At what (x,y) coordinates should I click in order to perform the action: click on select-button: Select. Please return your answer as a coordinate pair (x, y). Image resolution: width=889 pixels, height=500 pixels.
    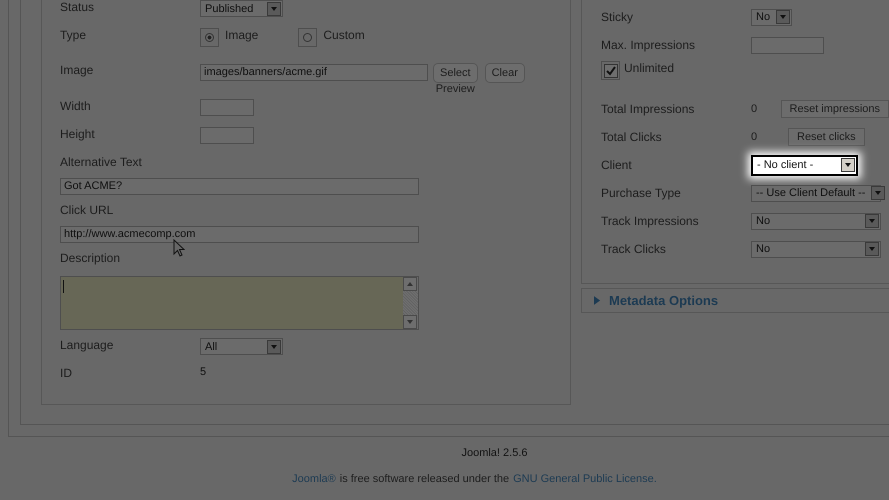
    Looking at the image, I should click on (455, 73).